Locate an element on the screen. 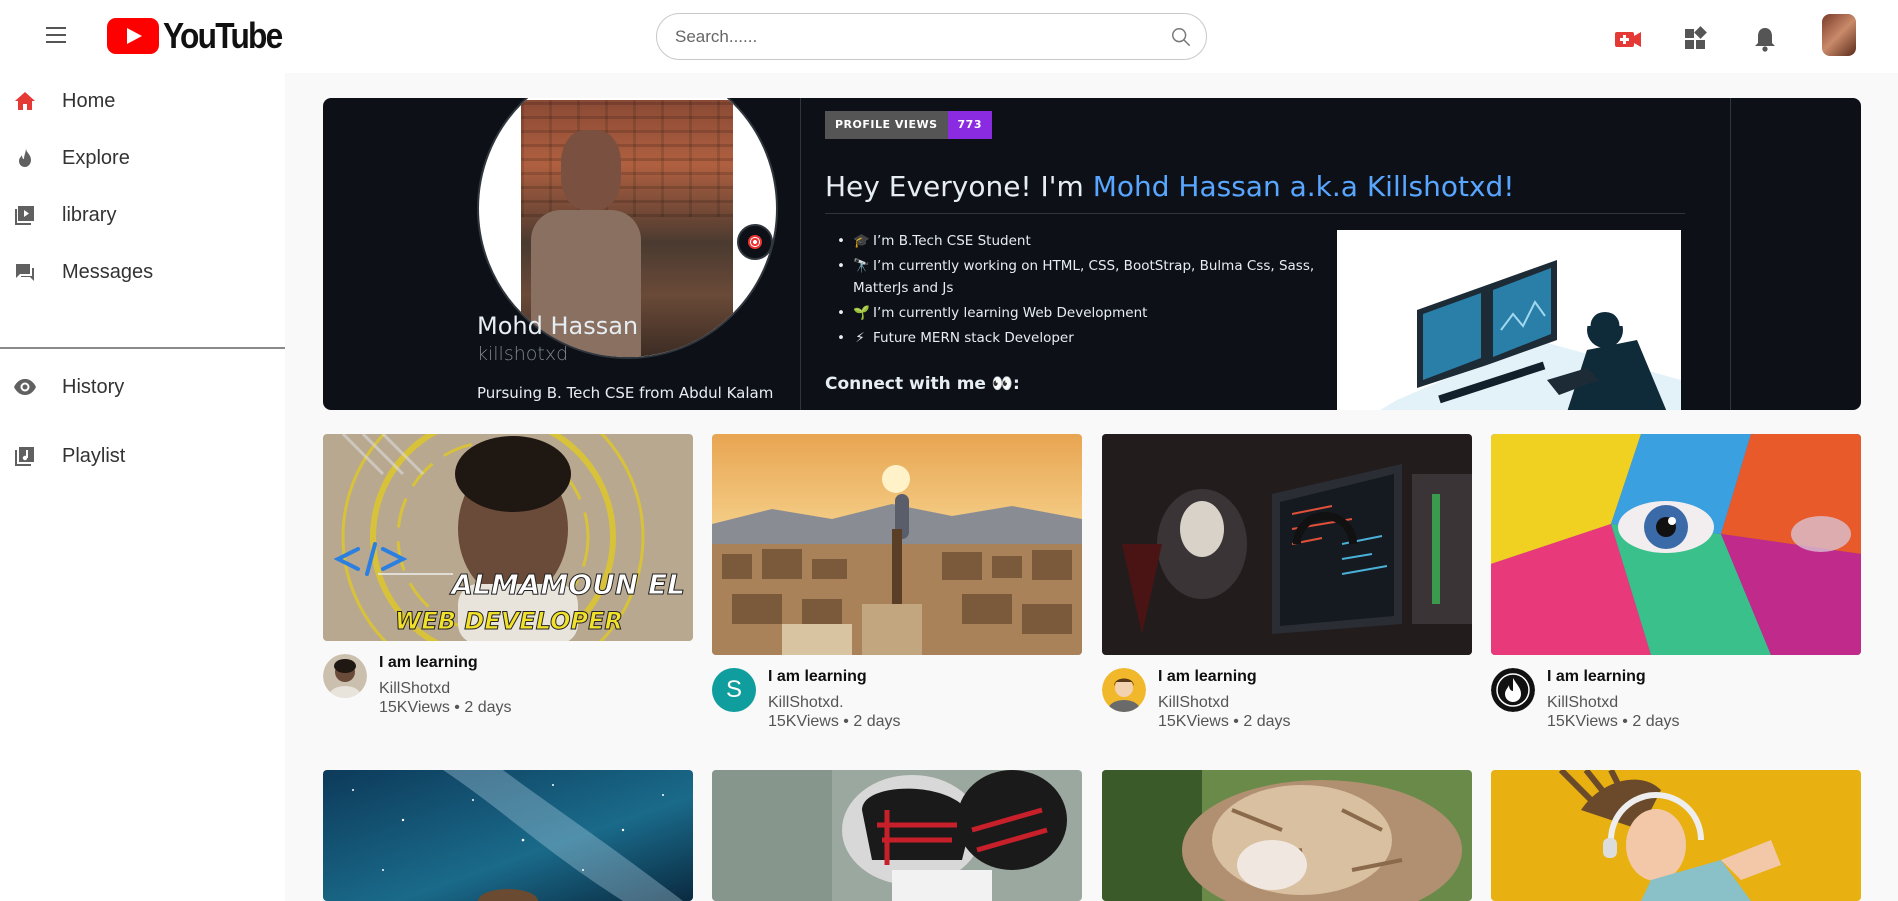  top-header: YouTube is located at coordinates (949, 36).